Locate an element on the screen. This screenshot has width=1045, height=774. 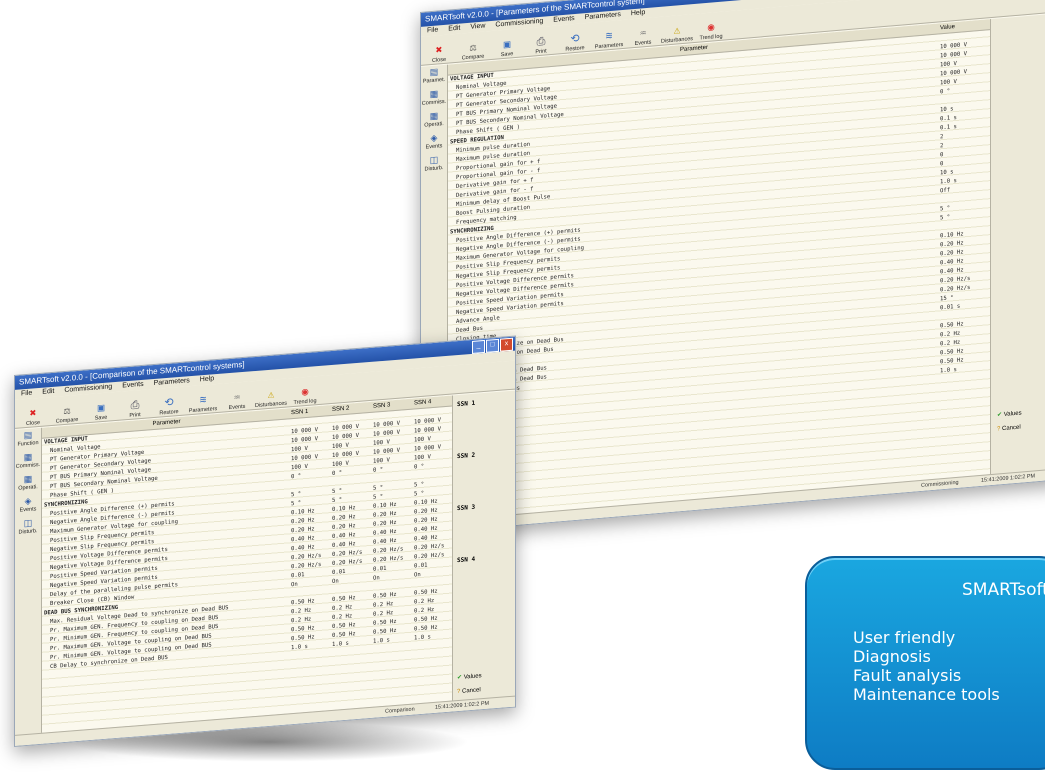
ssn-label-3: SSN 3 is located at coordinates (466, 508).